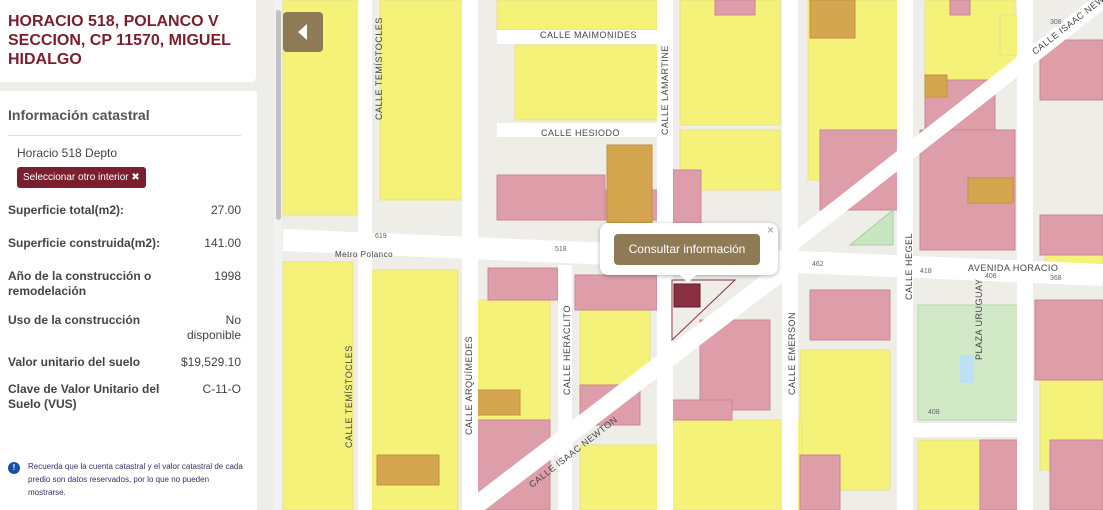  I want to click on info-row-label: Superficie construida(m2):, so click(84, 243).